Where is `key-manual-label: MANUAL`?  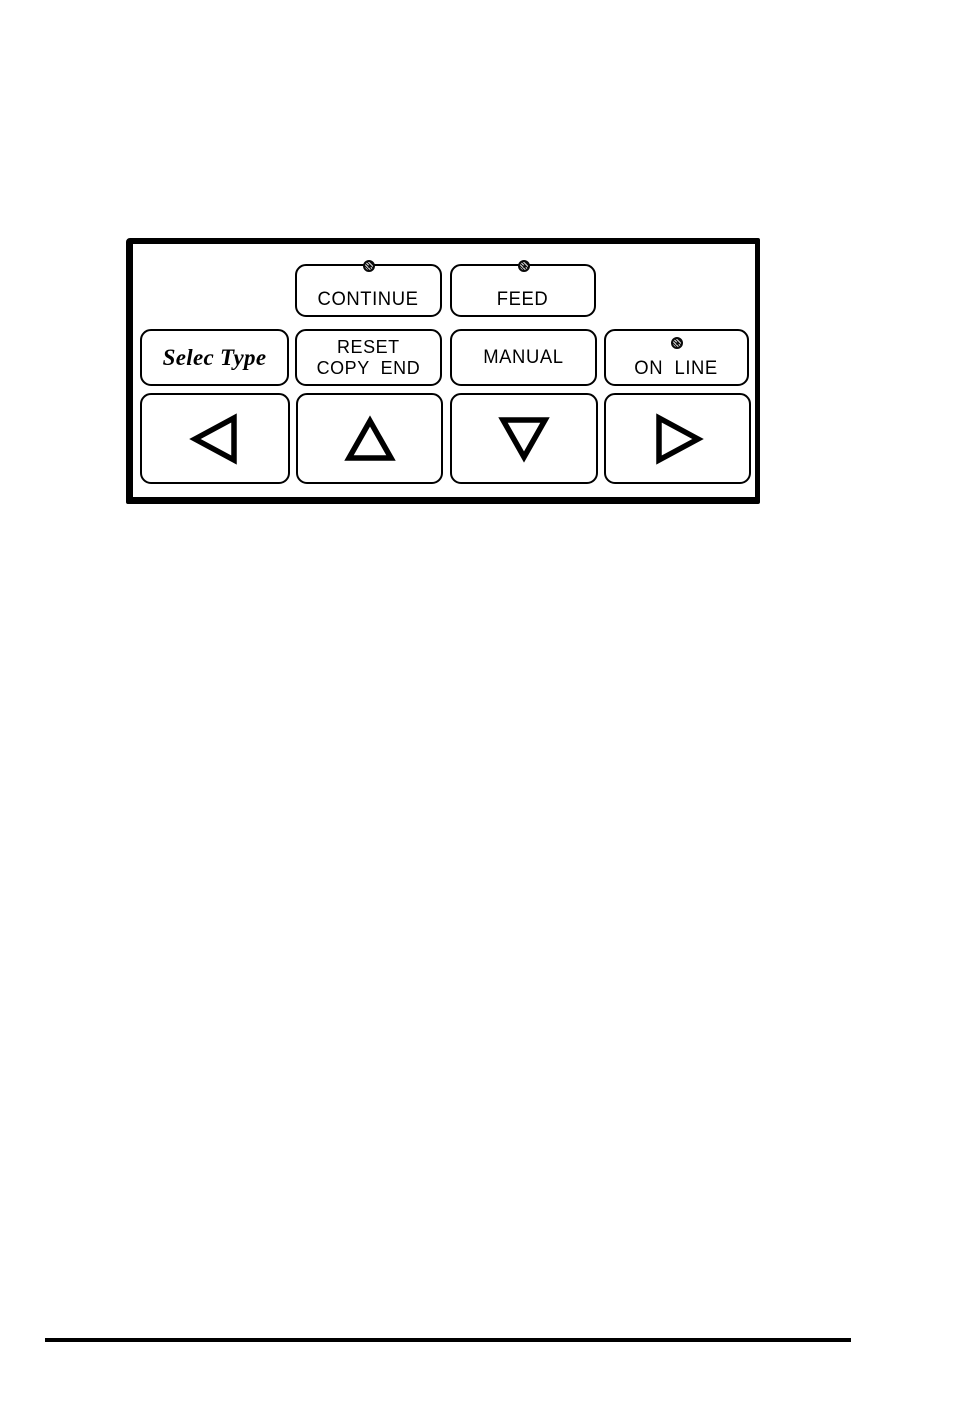
key-manual-label: MANUAL is located at coordinates (523, 357).